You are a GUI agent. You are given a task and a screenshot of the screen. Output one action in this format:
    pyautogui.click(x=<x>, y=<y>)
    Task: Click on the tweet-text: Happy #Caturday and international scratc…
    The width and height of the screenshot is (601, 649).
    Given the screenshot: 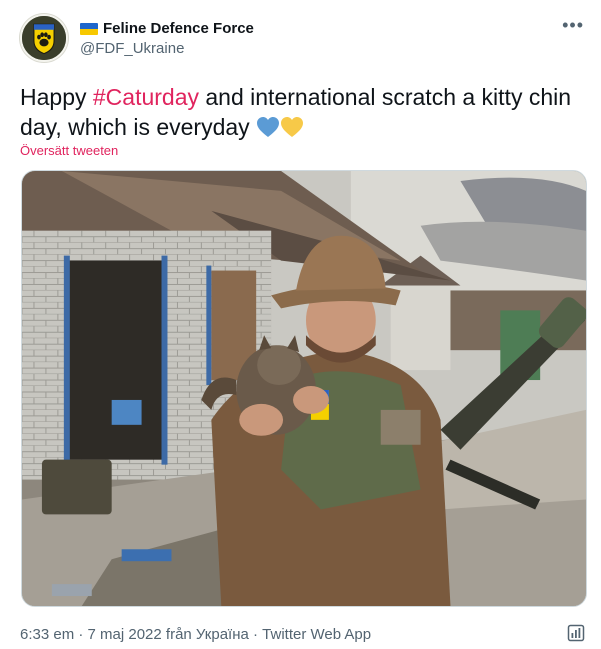 What is the action you would take?
    pyautogui.click(x=303, y=112)
    